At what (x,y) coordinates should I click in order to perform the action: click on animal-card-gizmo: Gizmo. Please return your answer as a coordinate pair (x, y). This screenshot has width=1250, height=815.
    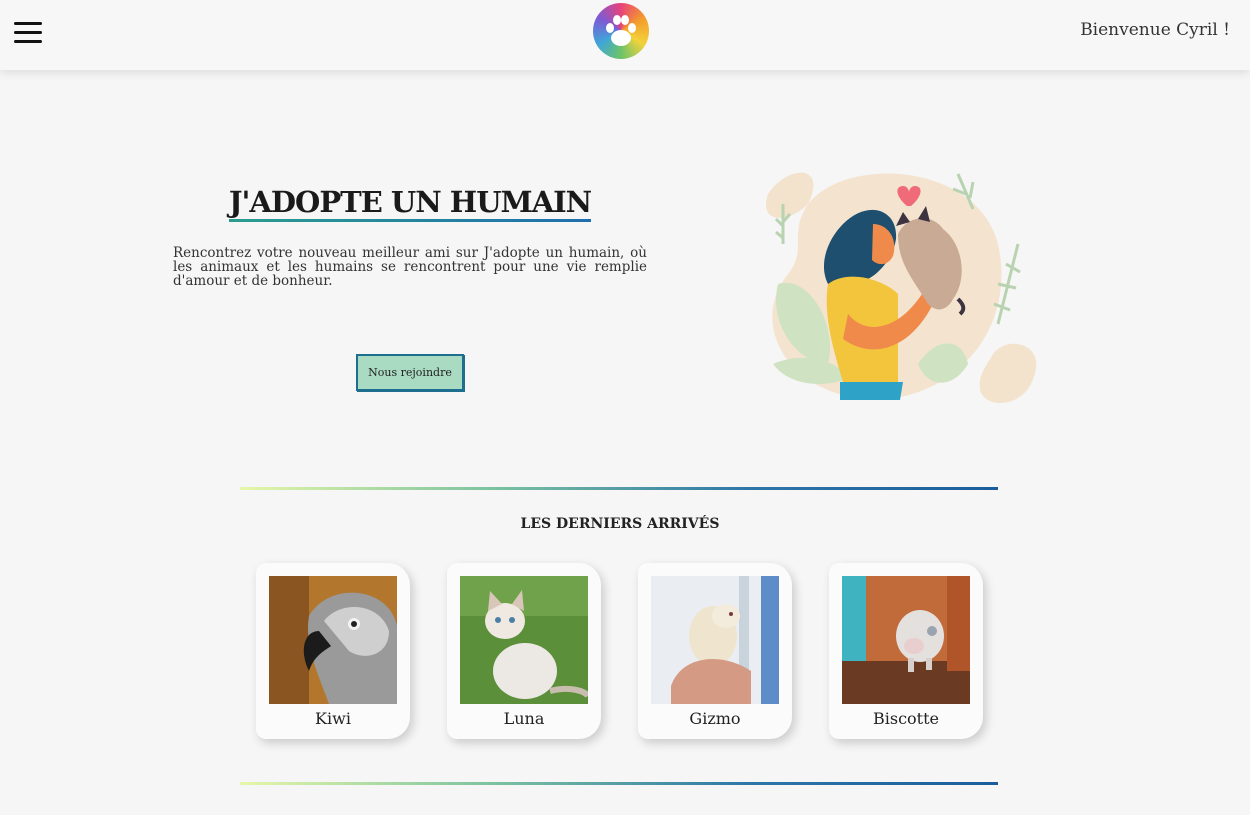
    Looking at the image, I should click on (715, 651).